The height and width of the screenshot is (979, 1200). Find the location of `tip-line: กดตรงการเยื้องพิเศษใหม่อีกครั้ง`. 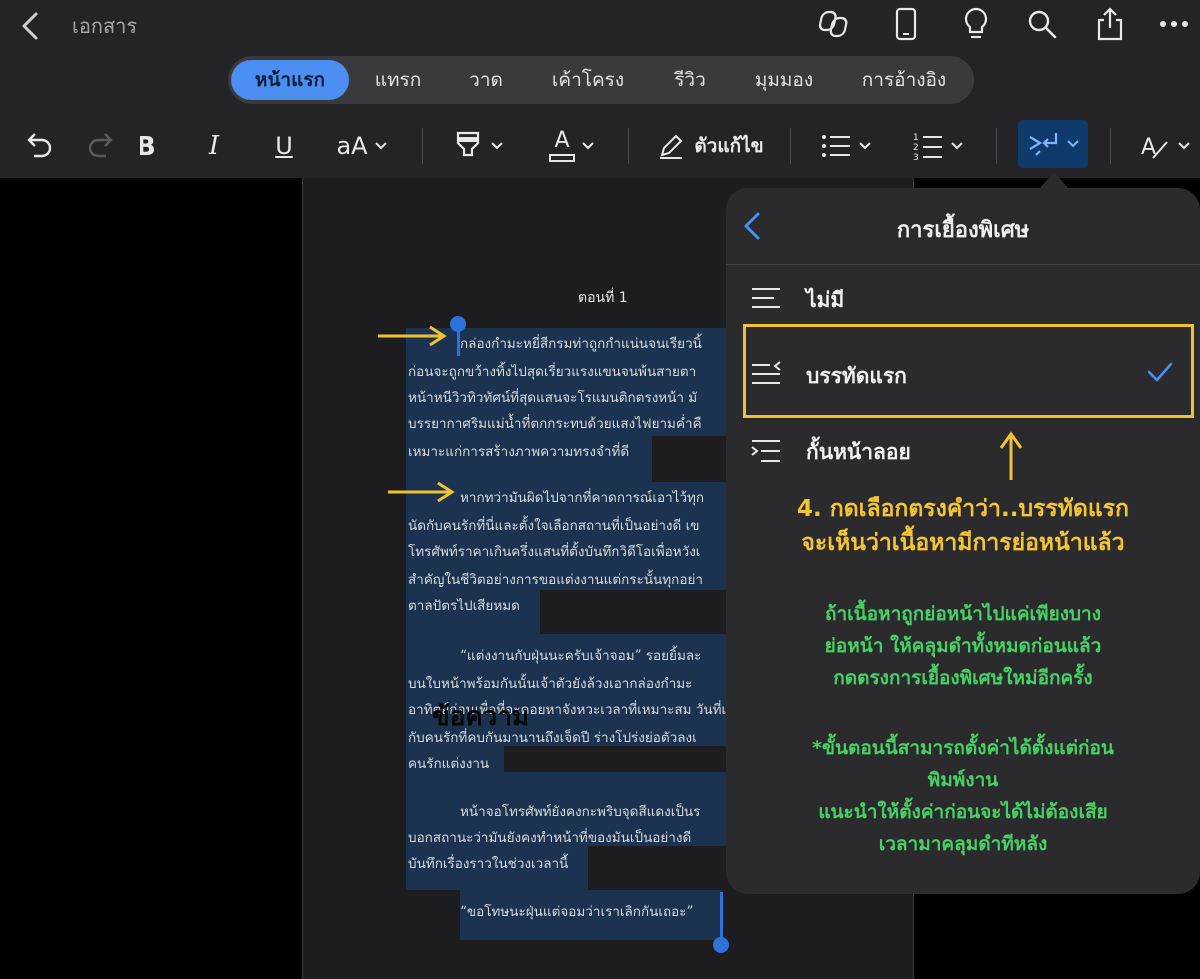

tip-line: กดตรงการเยื้องพิเศษใหม่อีกครั้ง is located at coordinates (963, 678).